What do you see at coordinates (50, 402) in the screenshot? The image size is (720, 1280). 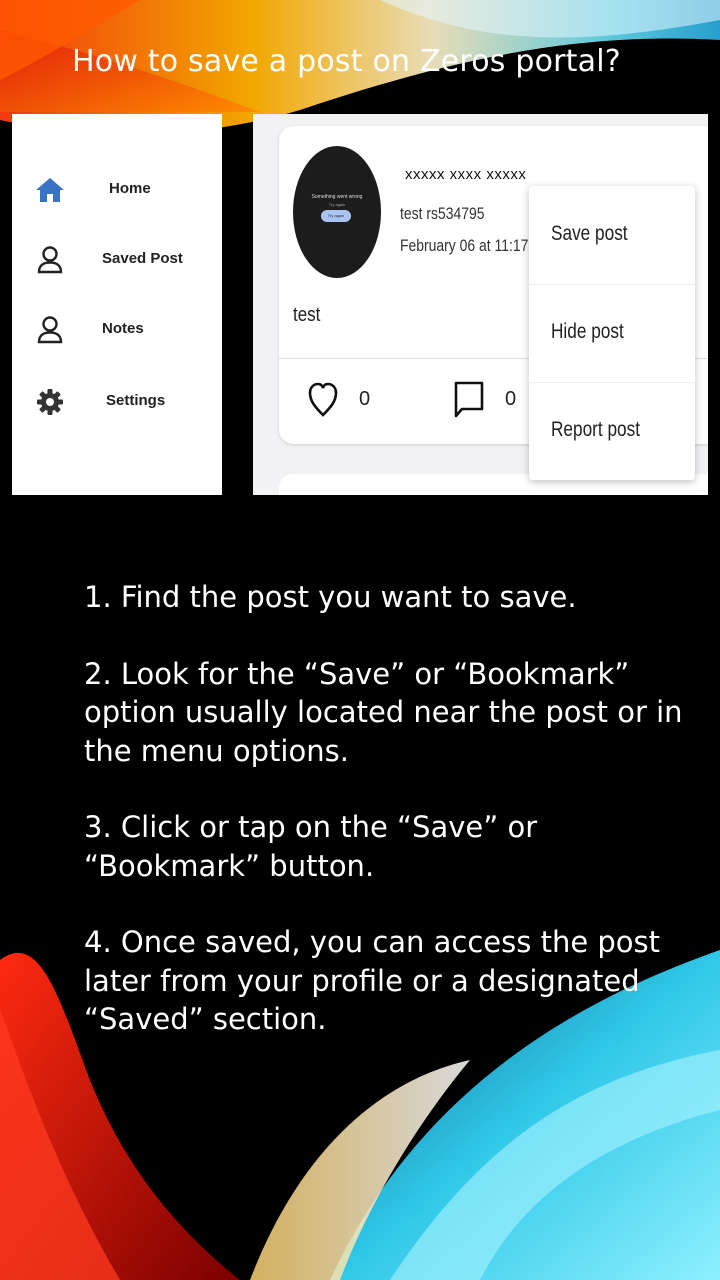 I see `gear-icon` at bounding box center [50, 402].